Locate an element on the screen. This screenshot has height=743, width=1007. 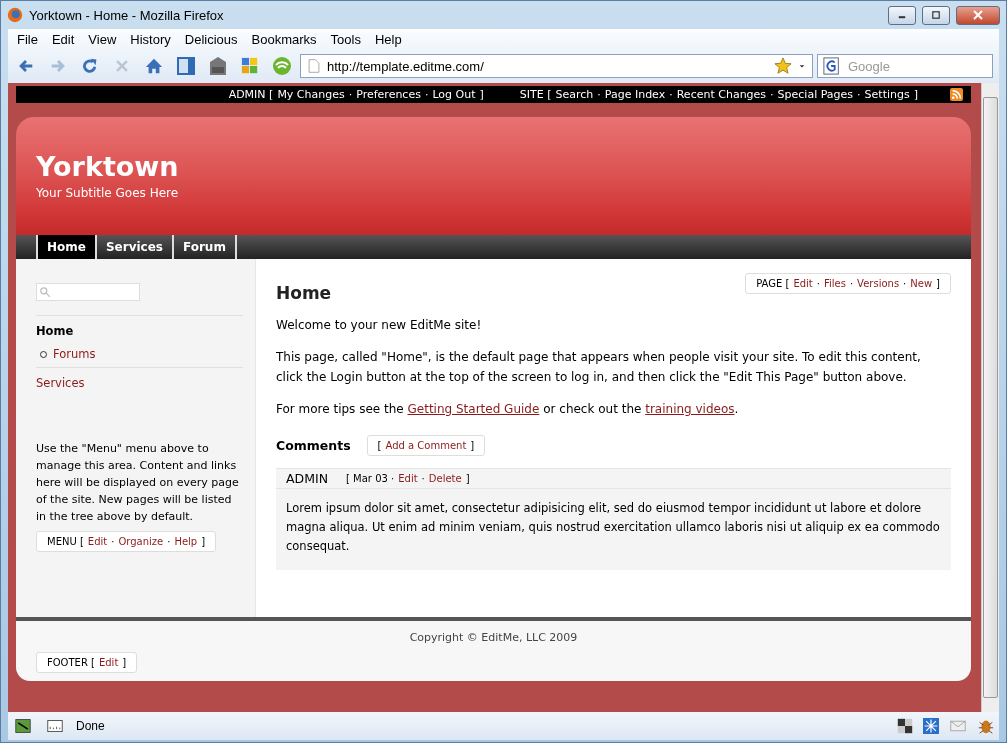
tree-item: Home is located at coordinates (55, 331).